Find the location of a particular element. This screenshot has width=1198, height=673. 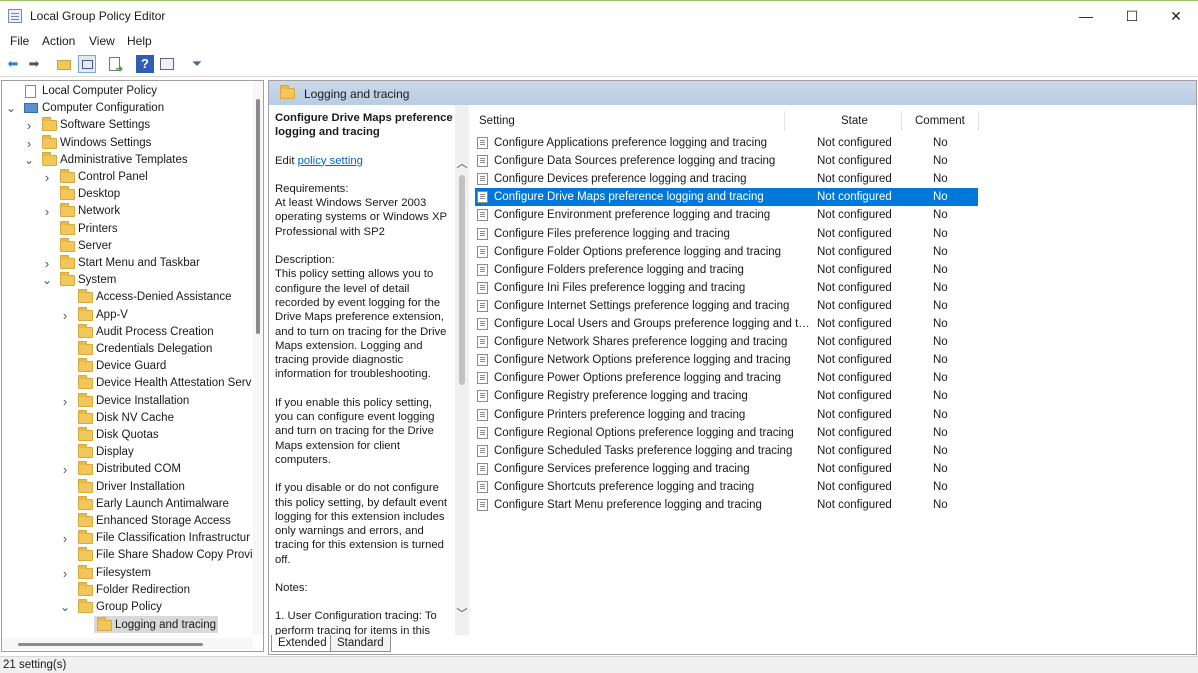

tree-horizontal-scrollbar is located at coordinates (127, 644).